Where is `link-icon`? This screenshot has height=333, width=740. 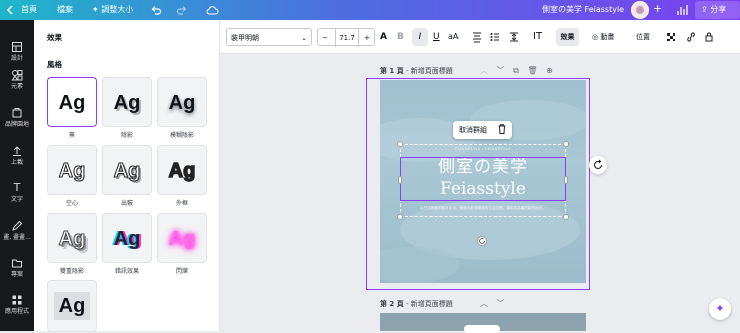
link-icon is located at coordinates (691, 37).